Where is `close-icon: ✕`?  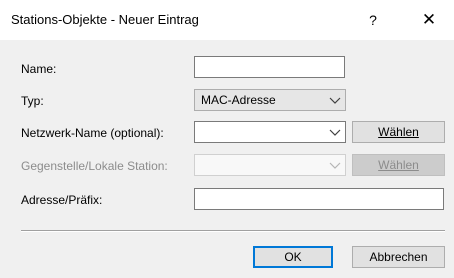 close-icon: ✕ is located at coordinates (429, 20).